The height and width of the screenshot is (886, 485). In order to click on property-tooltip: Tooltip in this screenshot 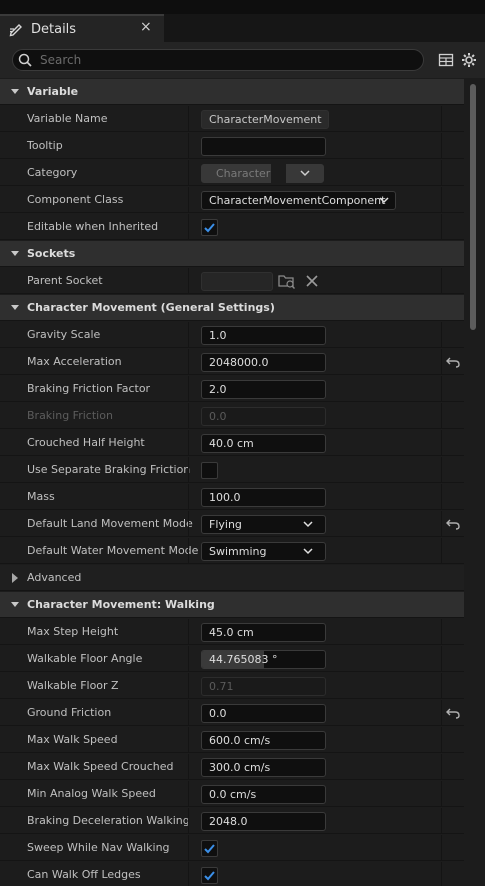, I will do `click(232, 146)`.